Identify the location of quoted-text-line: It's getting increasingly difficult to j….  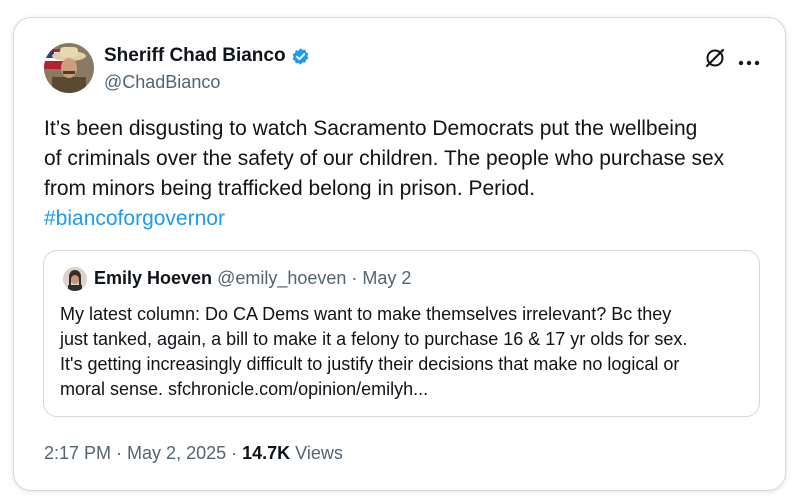
(370, 364).